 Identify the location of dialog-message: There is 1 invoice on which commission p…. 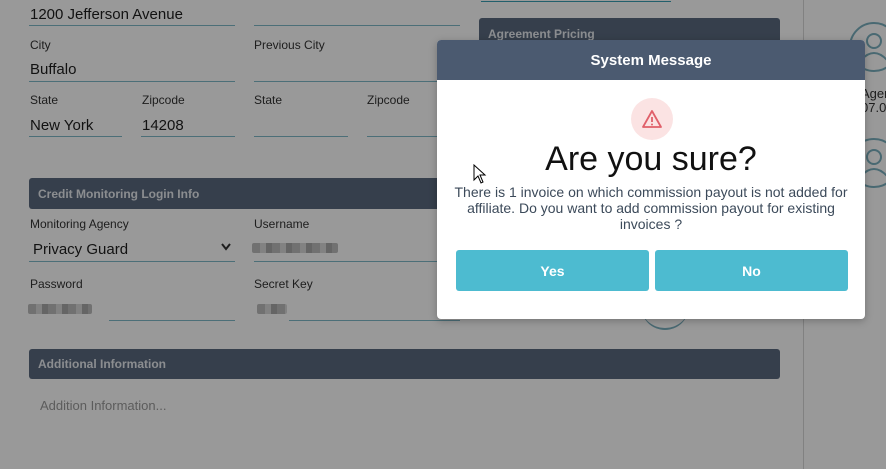
(651, 208).